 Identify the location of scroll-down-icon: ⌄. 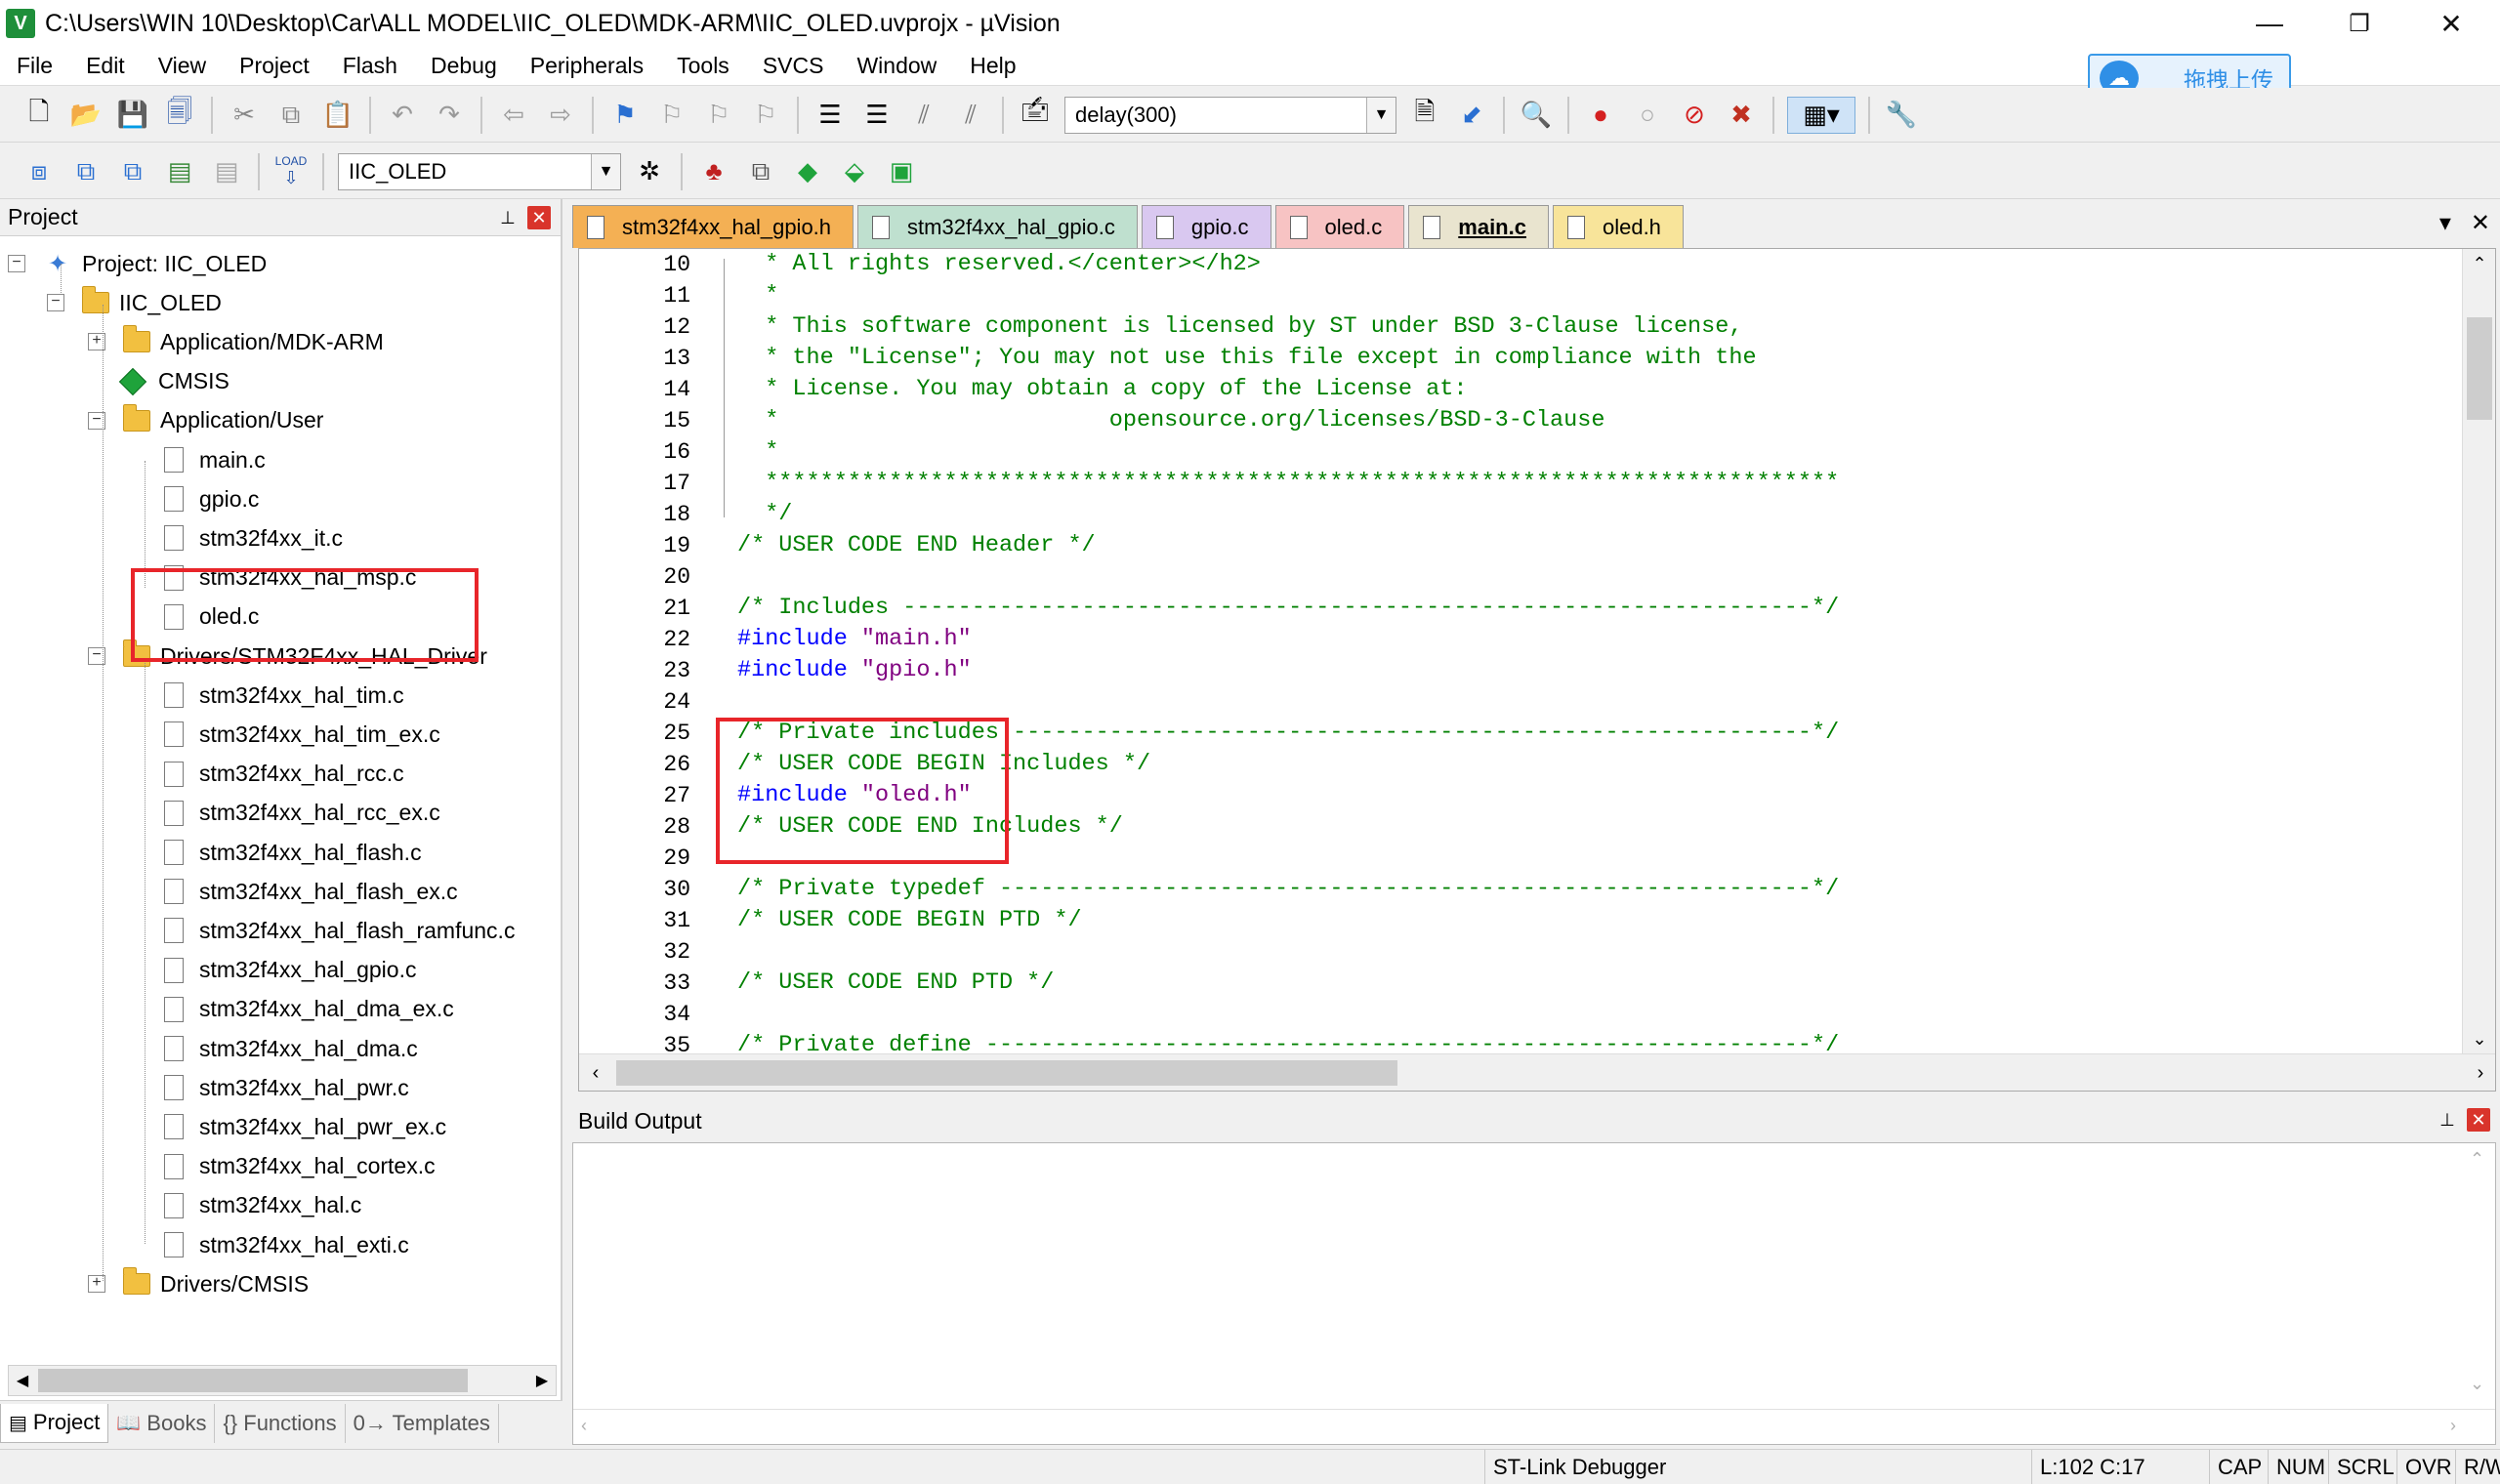
(2479, 1038).